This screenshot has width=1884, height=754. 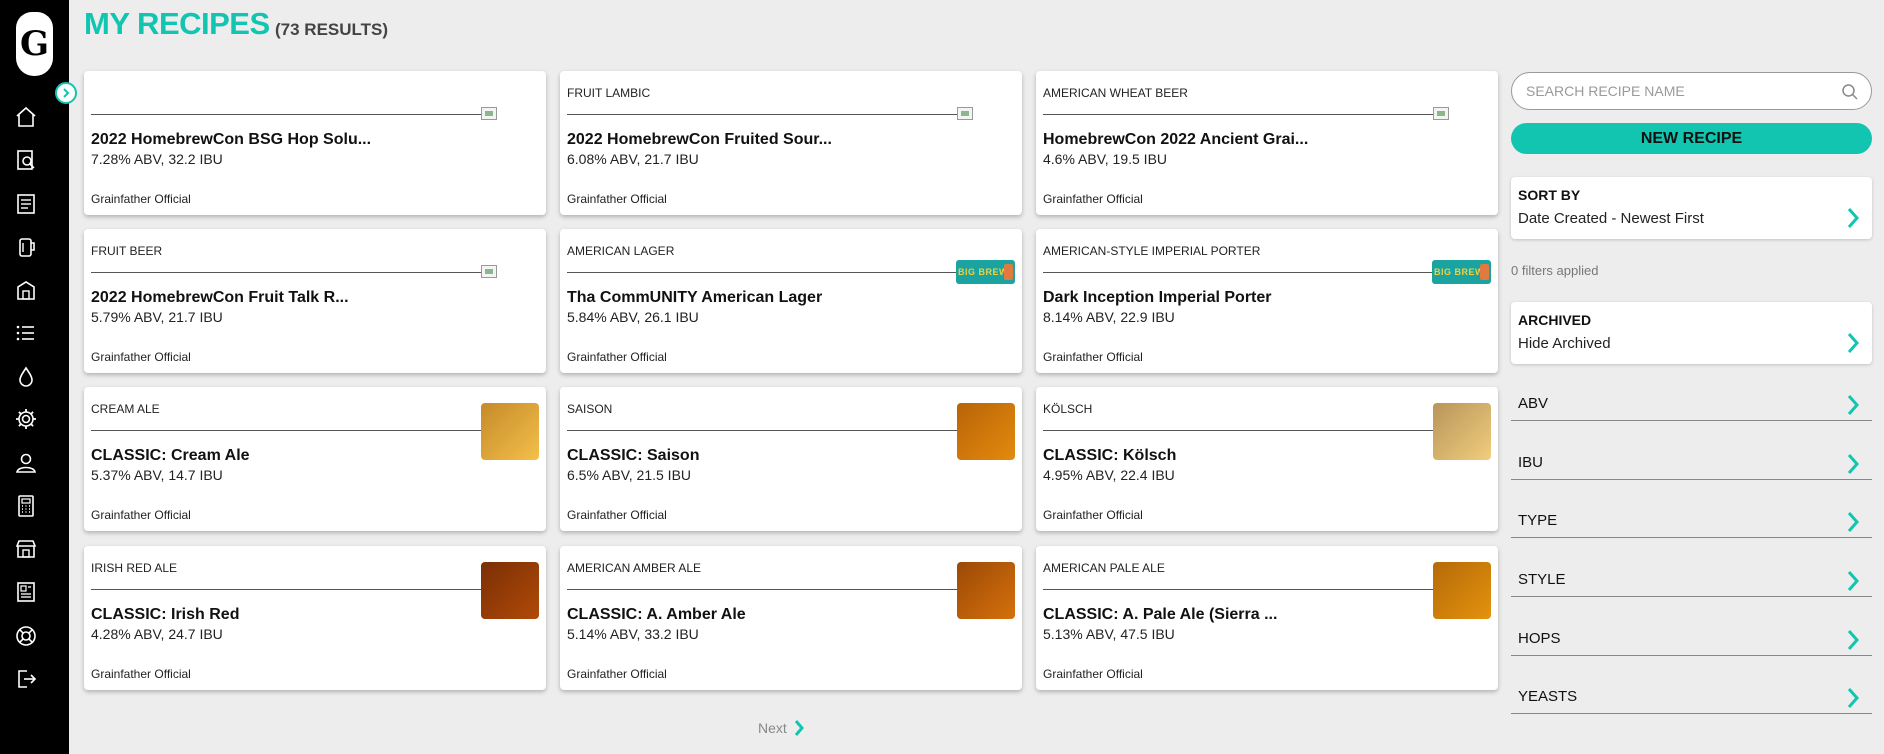 I want to click on sort-by-selector: SORT BY Date Created - Newest First, so click(x=1691, y=208).